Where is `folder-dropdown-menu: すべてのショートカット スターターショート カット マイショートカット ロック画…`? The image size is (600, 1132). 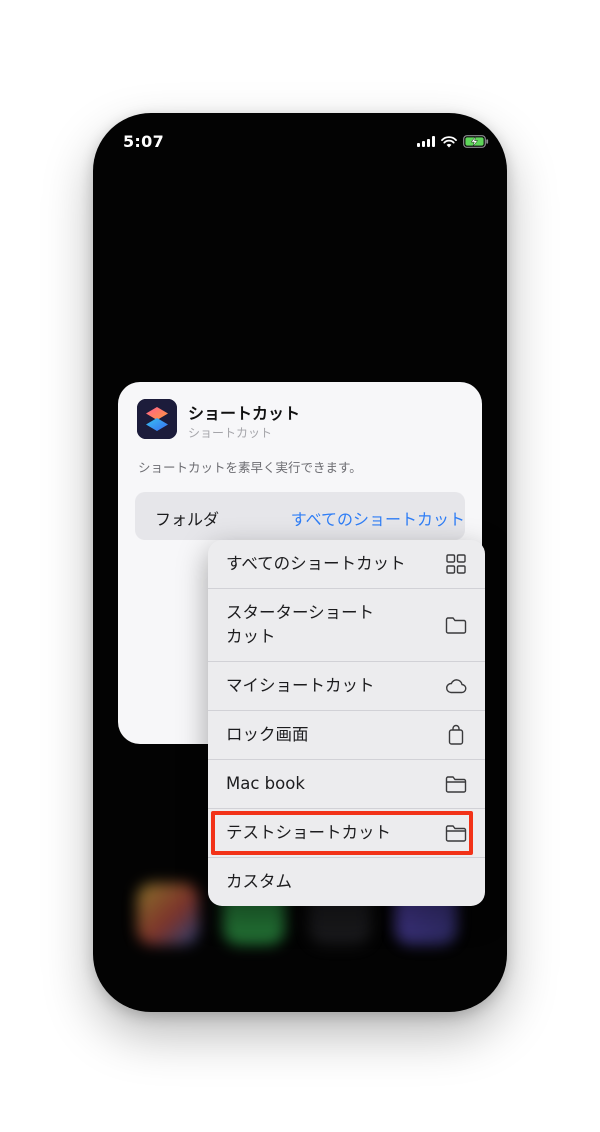 folder-dropdown-menu: すべてのショートカット スターターショート カット マイショートカット ロック画… is located at coordinates (346, 723).